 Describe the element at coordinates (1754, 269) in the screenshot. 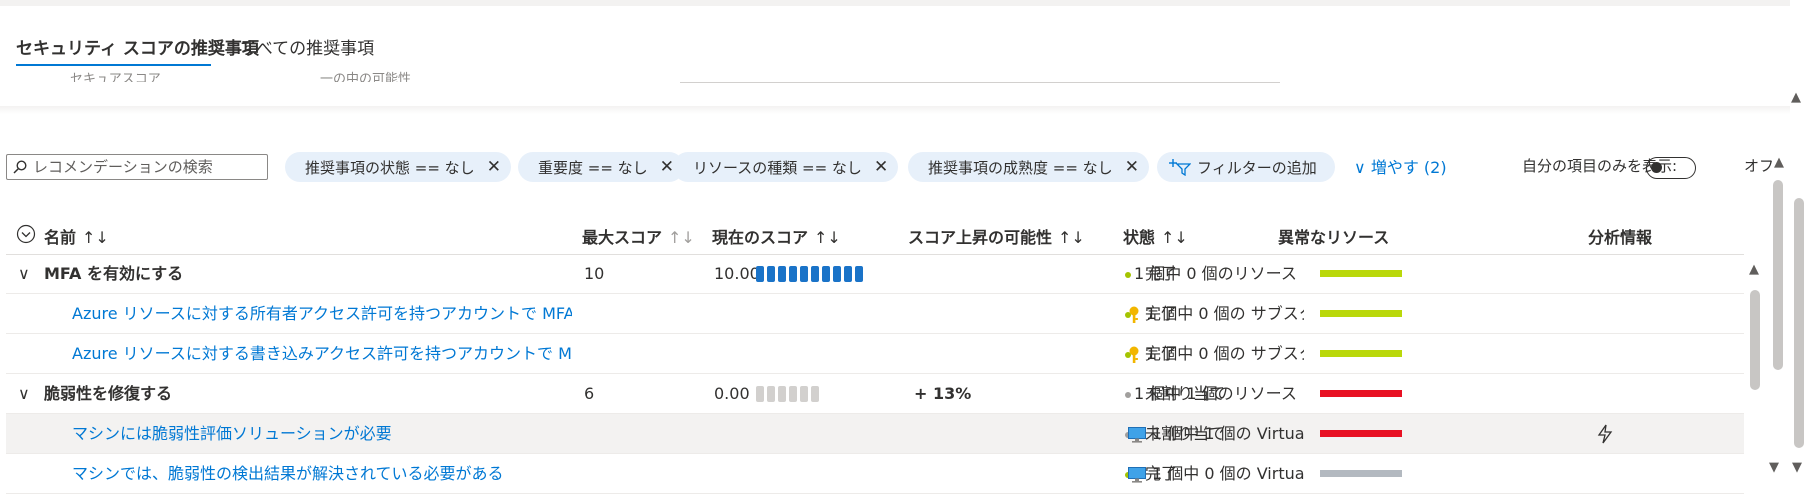

I see `inner-scroll-up-icon: ▲` at that location.